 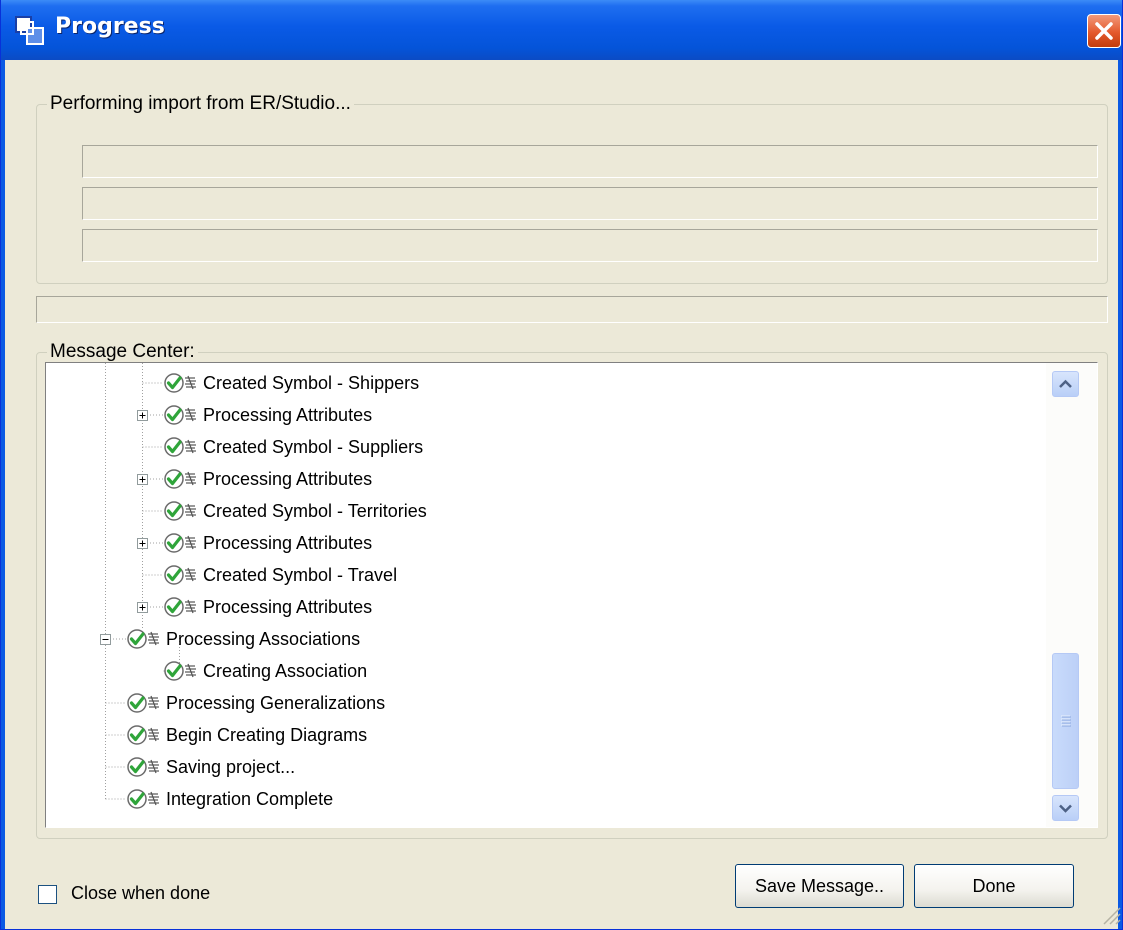 I want to click on tree-item-label: Created Symbol - Territories, so click(x=315, y=510).